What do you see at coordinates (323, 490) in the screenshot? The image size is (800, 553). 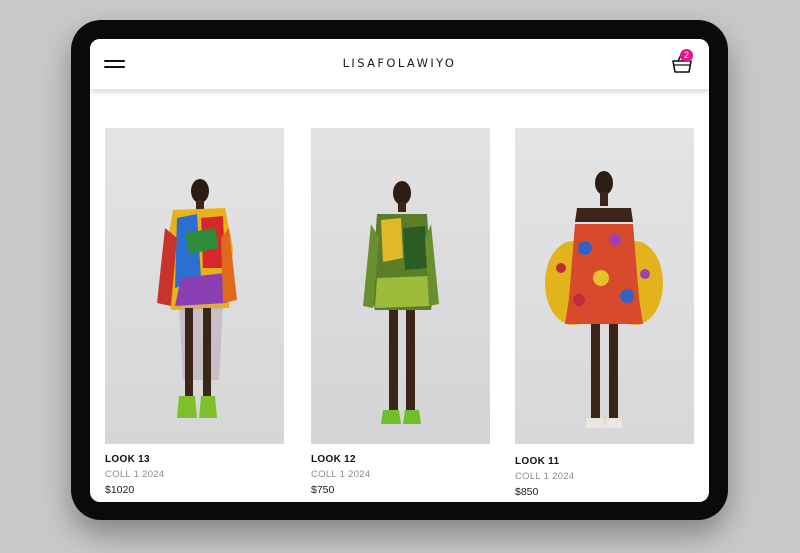 I see `product-price: $750` at bounding box center [323, 490].